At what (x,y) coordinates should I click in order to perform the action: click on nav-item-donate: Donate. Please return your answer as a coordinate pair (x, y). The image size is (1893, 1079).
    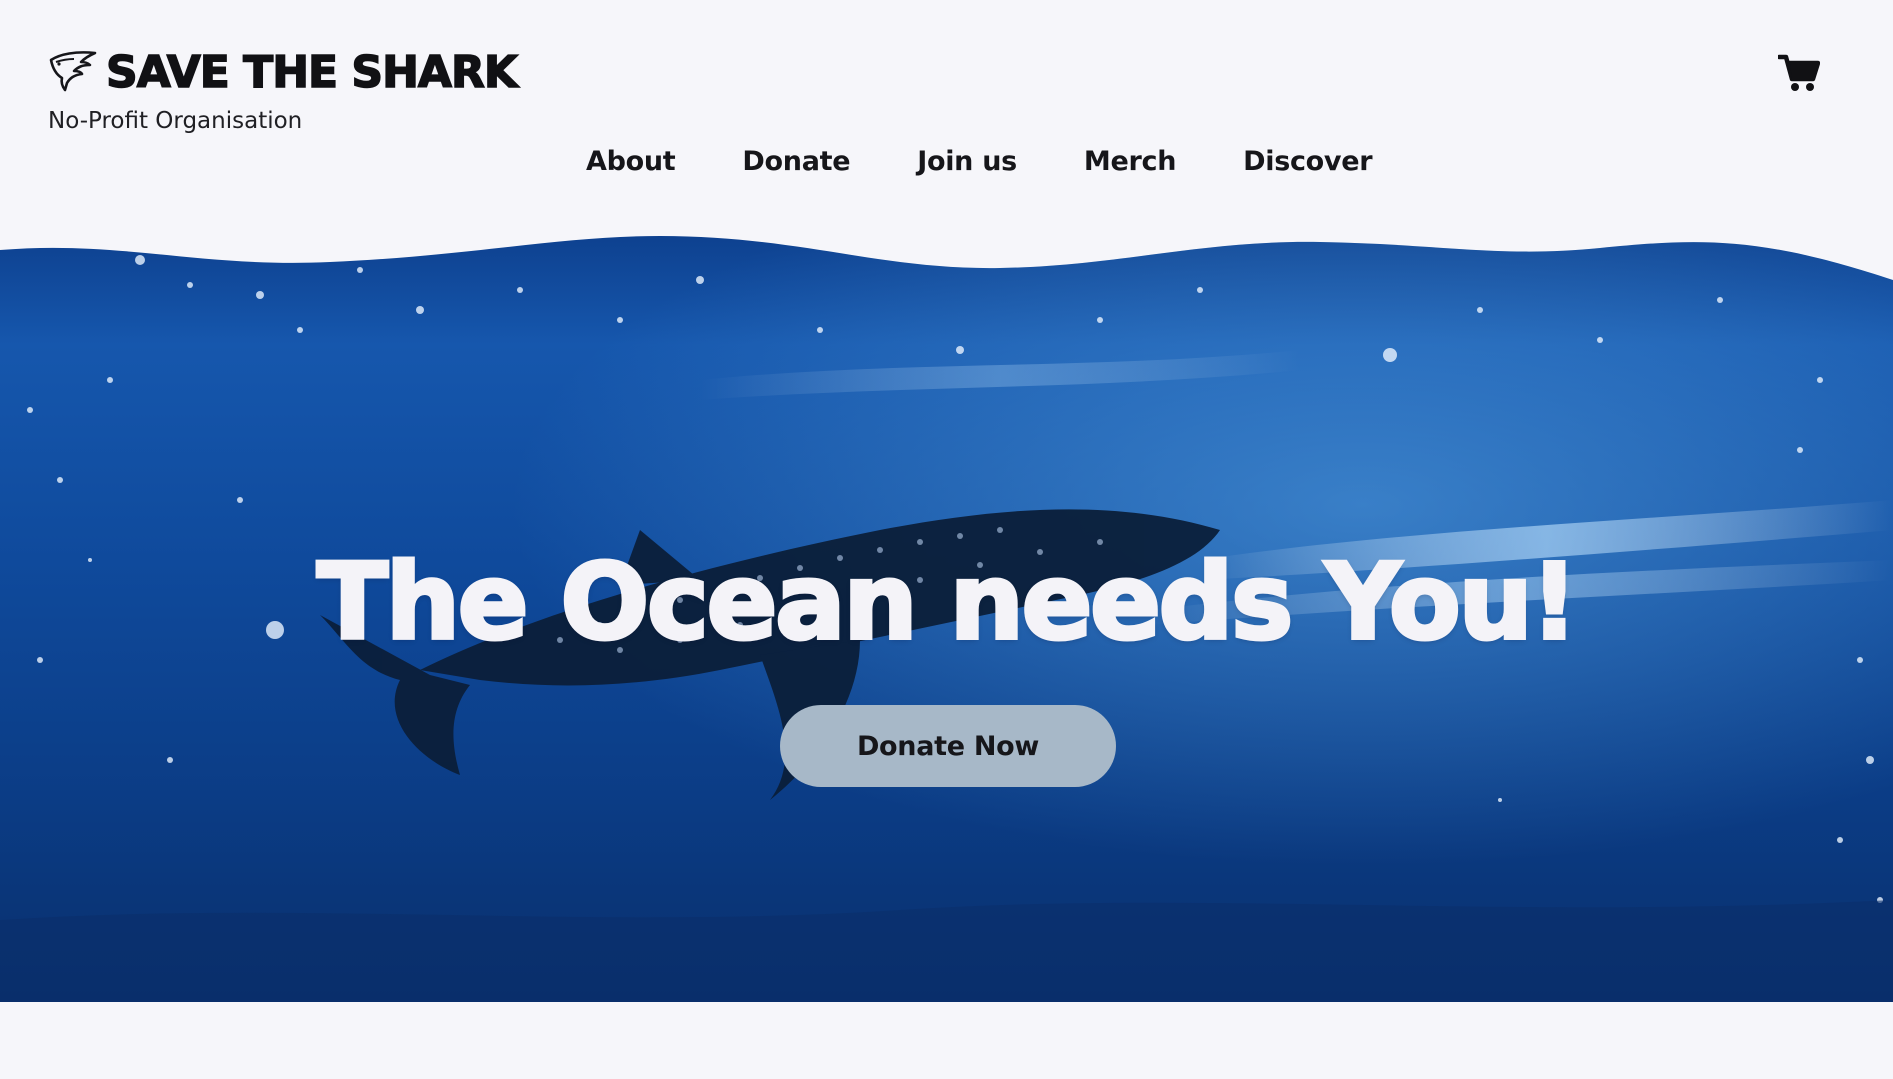
    Looking at the image, I should click on (796, 161).